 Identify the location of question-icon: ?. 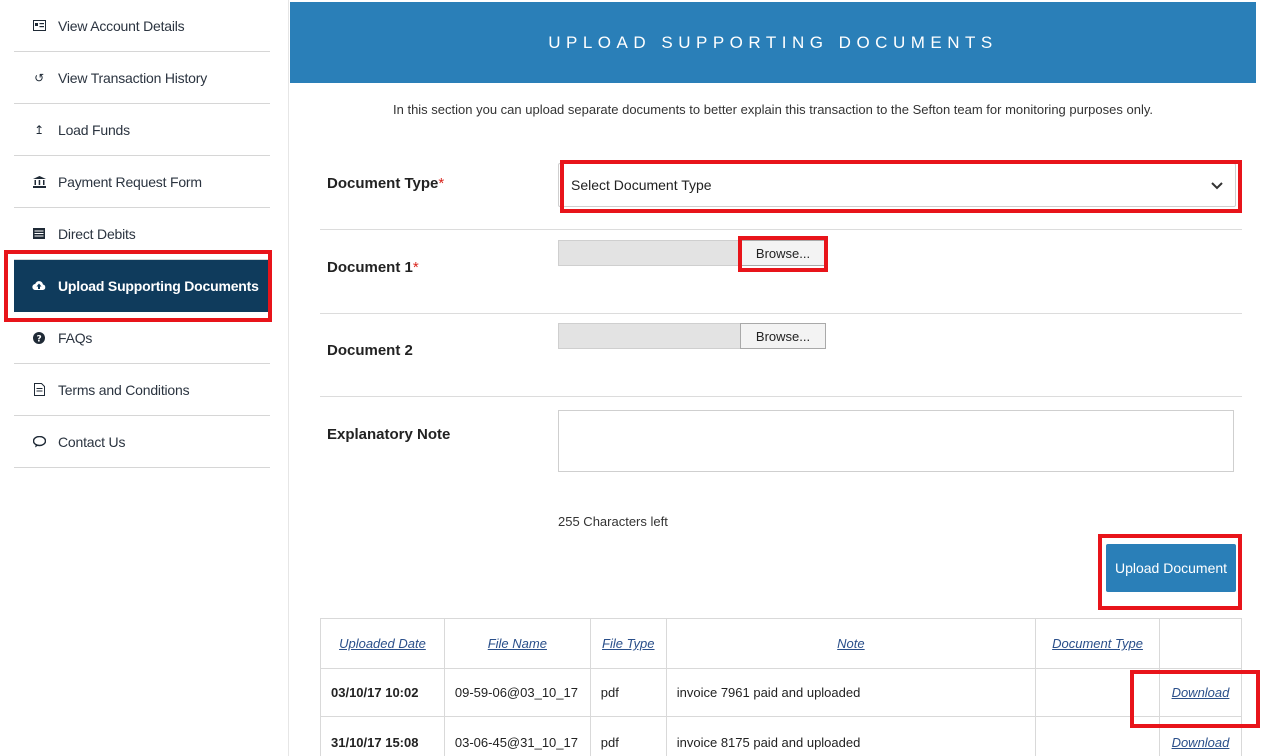
(39, 338).